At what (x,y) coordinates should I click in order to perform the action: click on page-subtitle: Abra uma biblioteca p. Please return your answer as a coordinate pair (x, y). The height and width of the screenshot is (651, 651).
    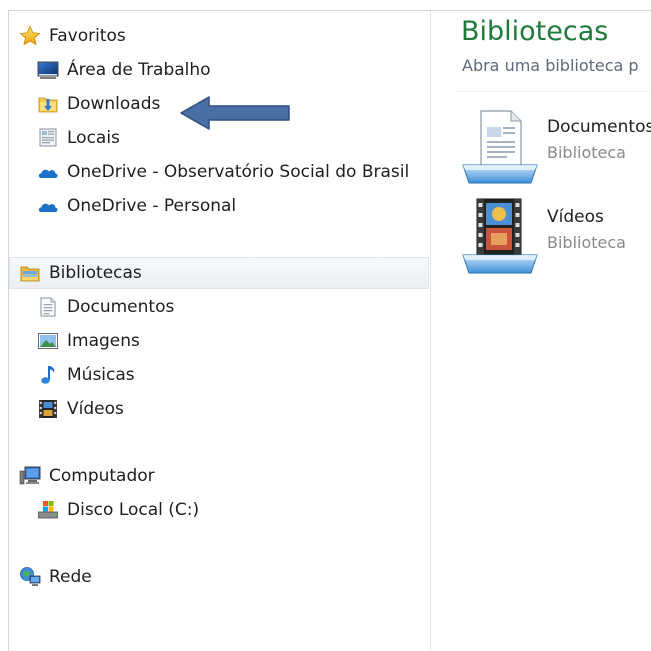
    Looking at the image, I should click on (550, 65).